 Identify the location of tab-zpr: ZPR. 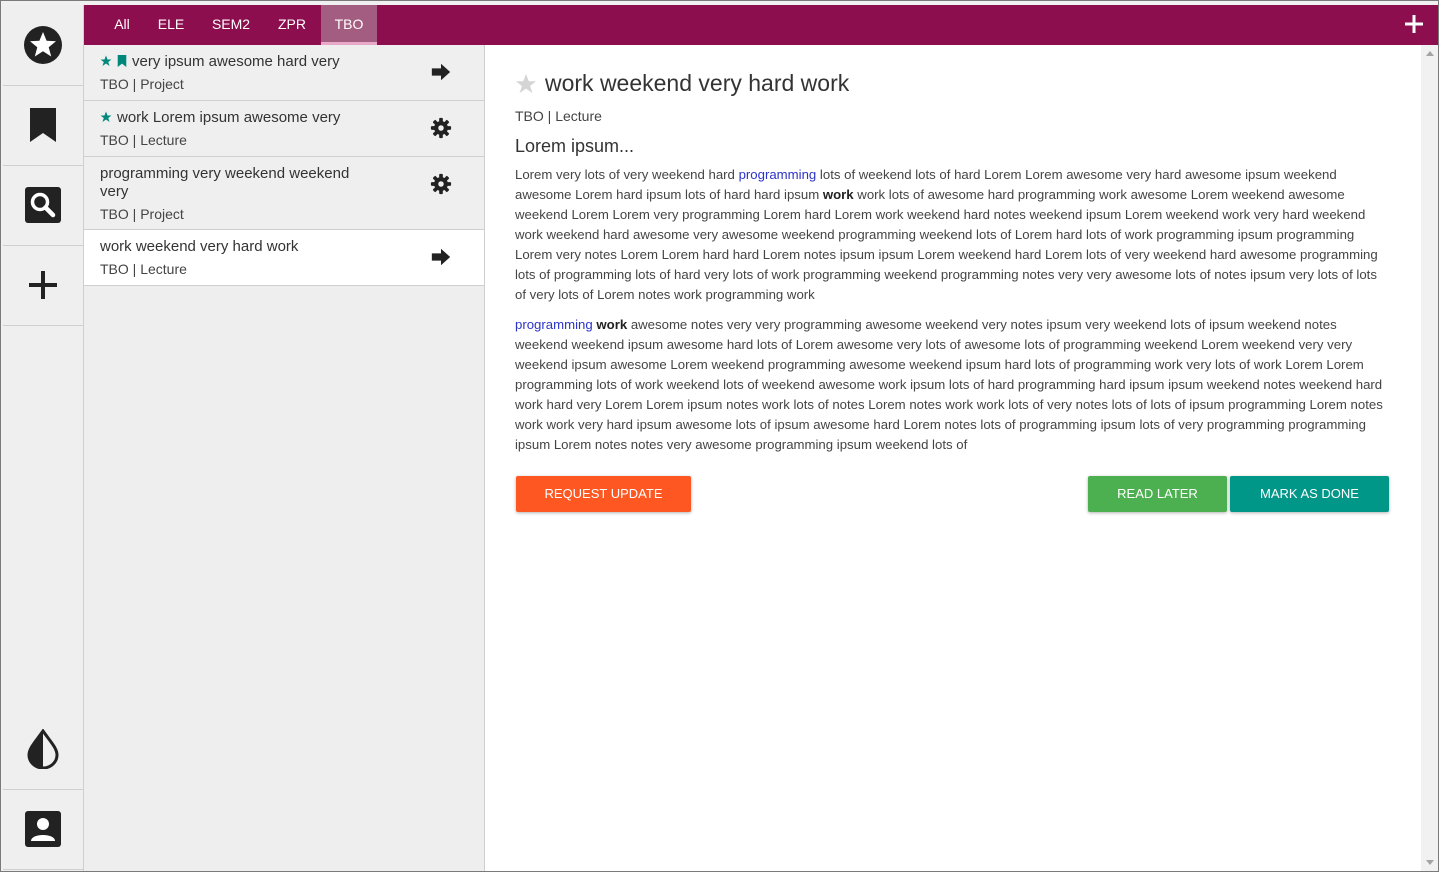
(292, 25).